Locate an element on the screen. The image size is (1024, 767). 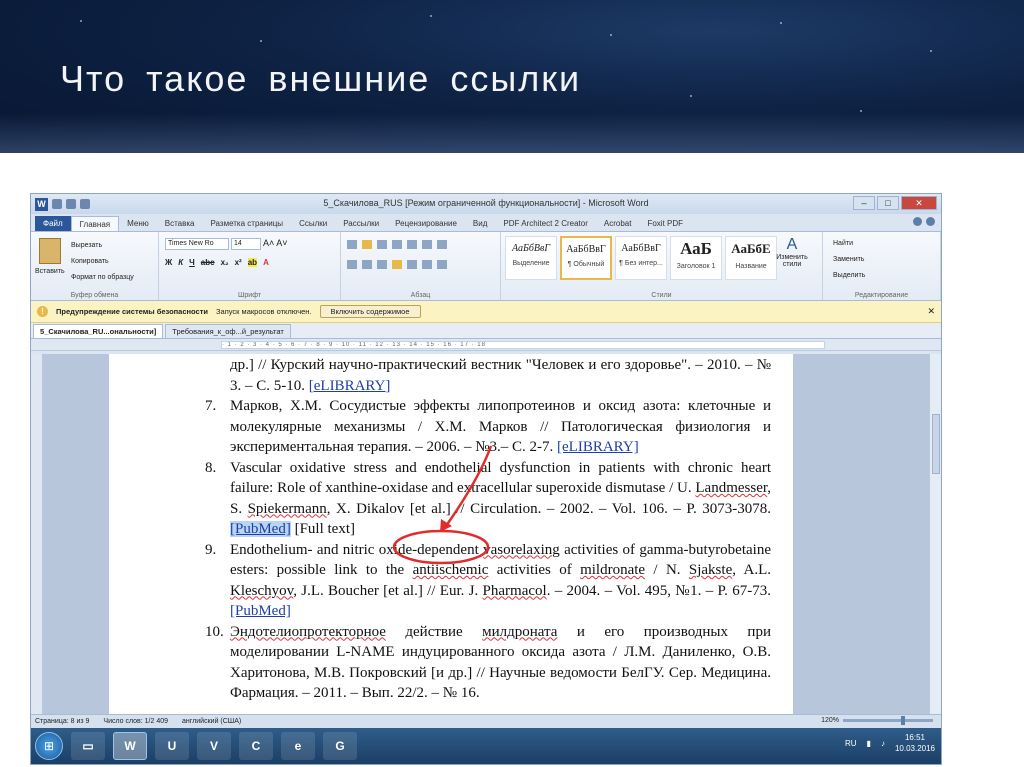
increase-indent-icon is located at coordinates (412, 244).